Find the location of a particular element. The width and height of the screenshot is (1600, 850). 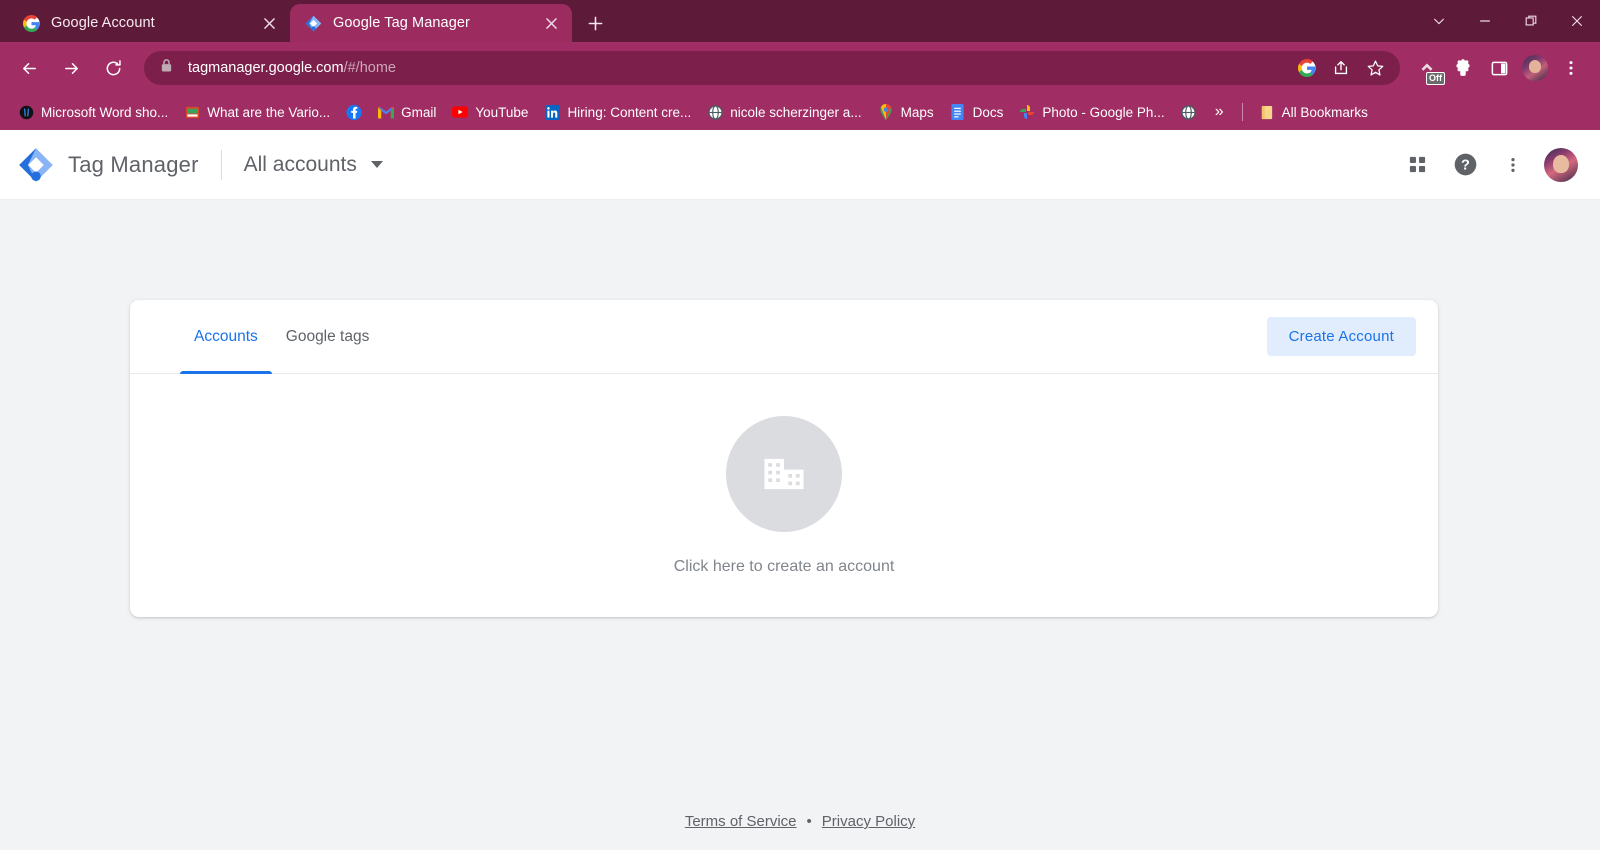

user-avatar is located at coordinates (1561, 164).